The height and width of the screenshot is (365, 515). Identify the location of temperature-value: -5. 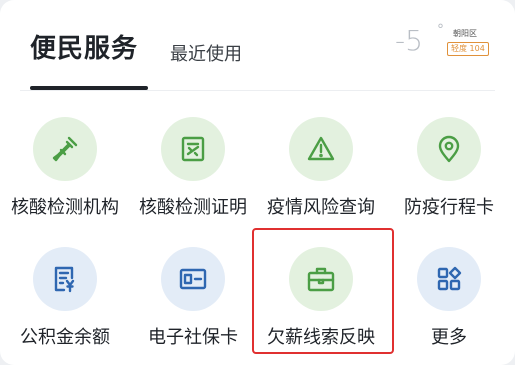
(409, 40).